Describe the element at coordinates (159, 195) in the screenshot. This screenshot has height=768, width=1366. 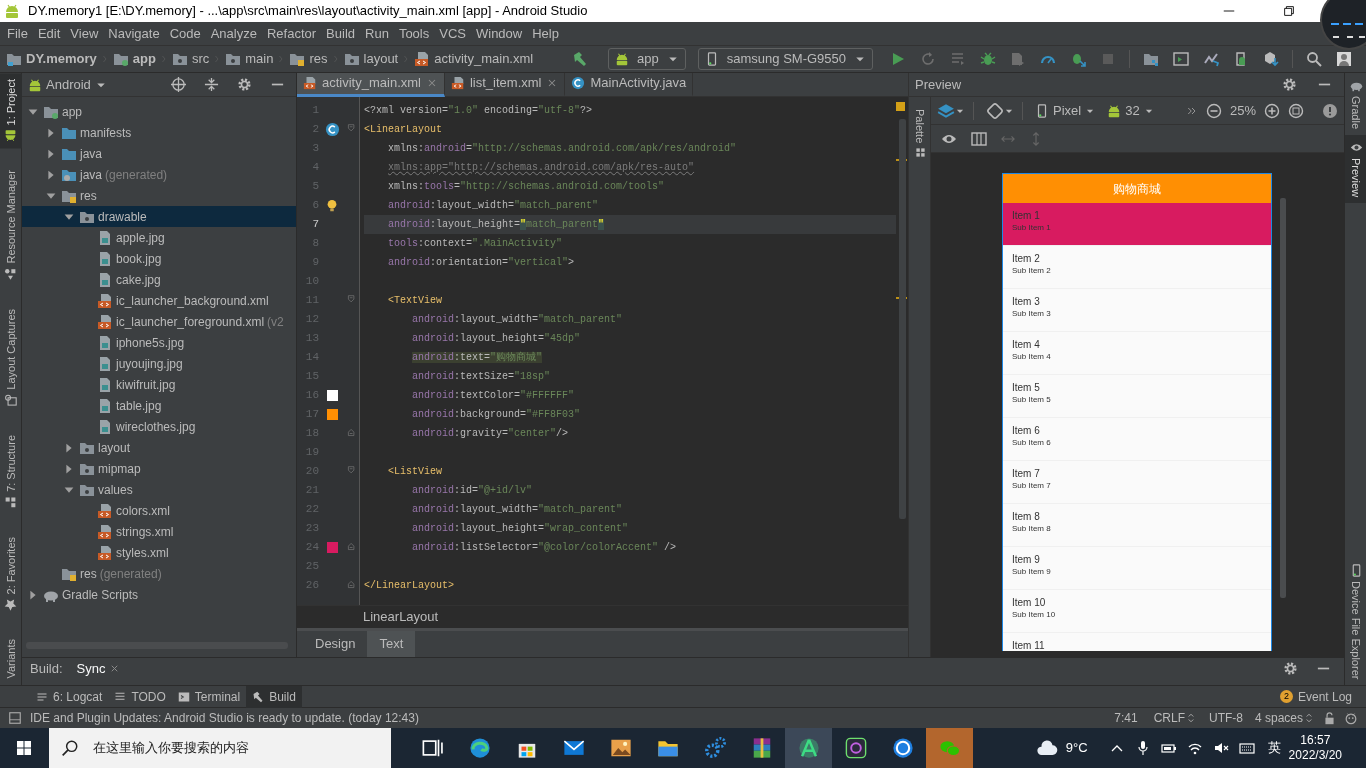
I see `tree-item: res` at that location.